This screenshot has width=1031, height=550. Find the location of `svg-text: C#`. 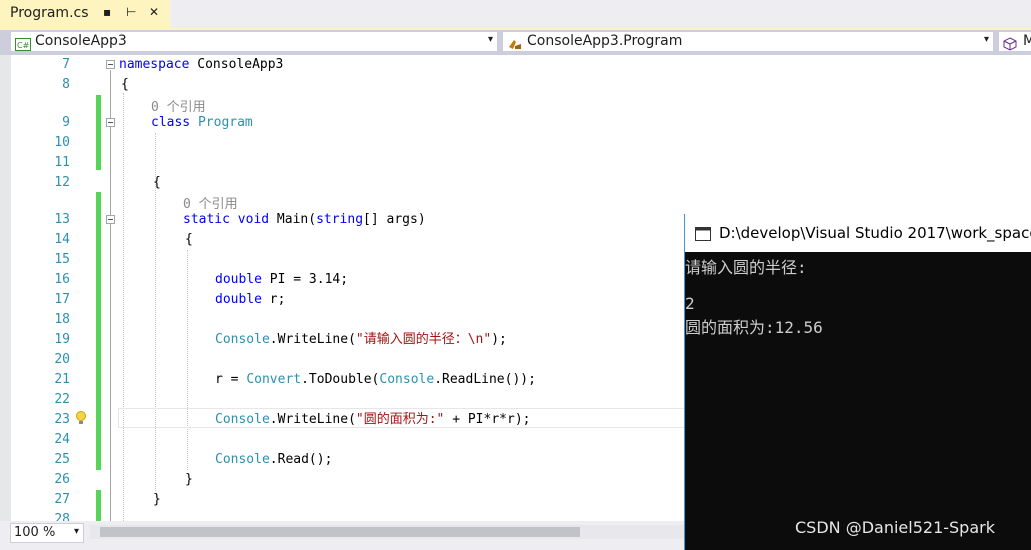

svg-text: C# is located at coordinates (23, 45).